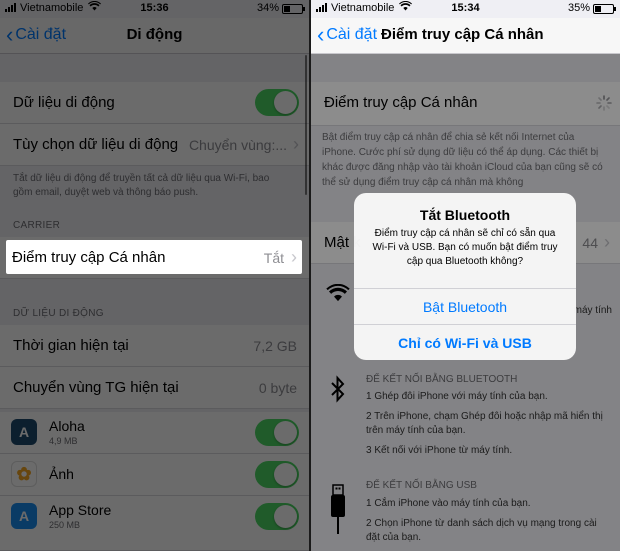 The width and height of the screenshot is (620, 551). What do you see at coordinates (338, 392) in the screenshot?
I see `bluetooth-icon` at bounding box center [338, 392].